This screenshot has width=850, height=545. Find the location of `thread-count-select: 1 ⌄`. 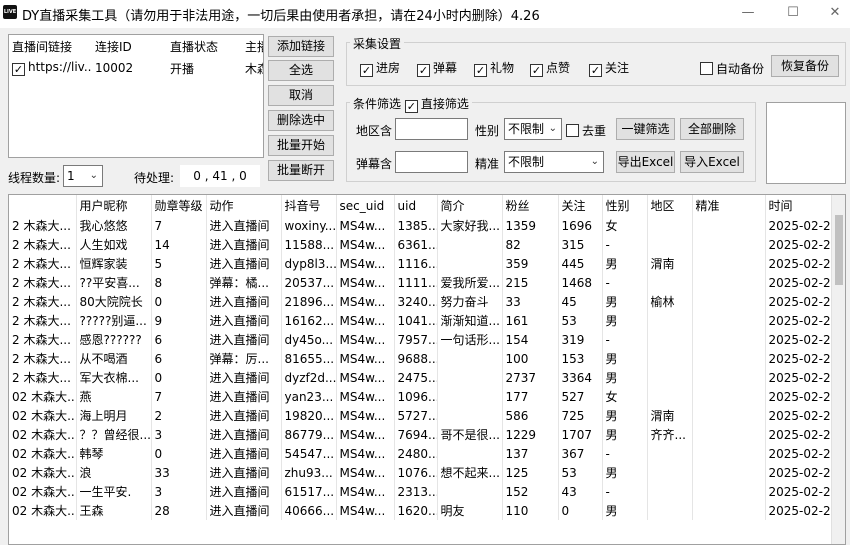

thread-count-select: 1 ⌄ is located at coordinates (83, 176).